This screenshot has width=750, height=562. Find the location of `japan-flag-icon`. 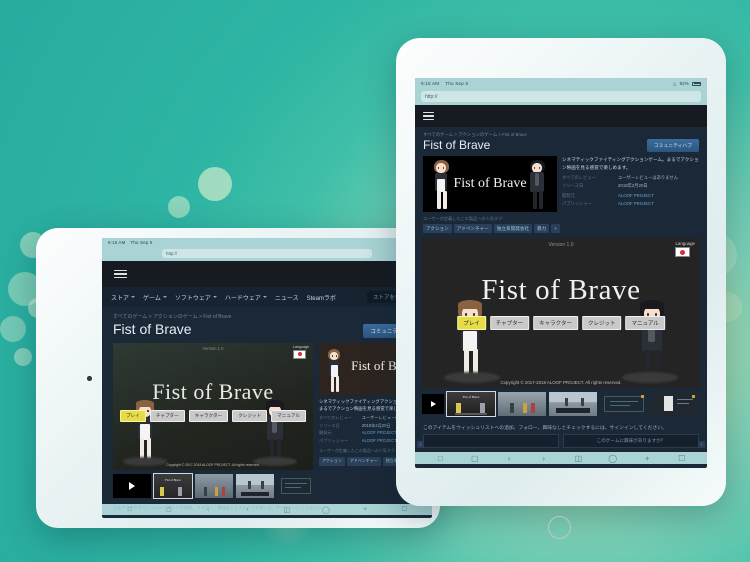

japan-flag-icon is located at coordinates (299, 354).